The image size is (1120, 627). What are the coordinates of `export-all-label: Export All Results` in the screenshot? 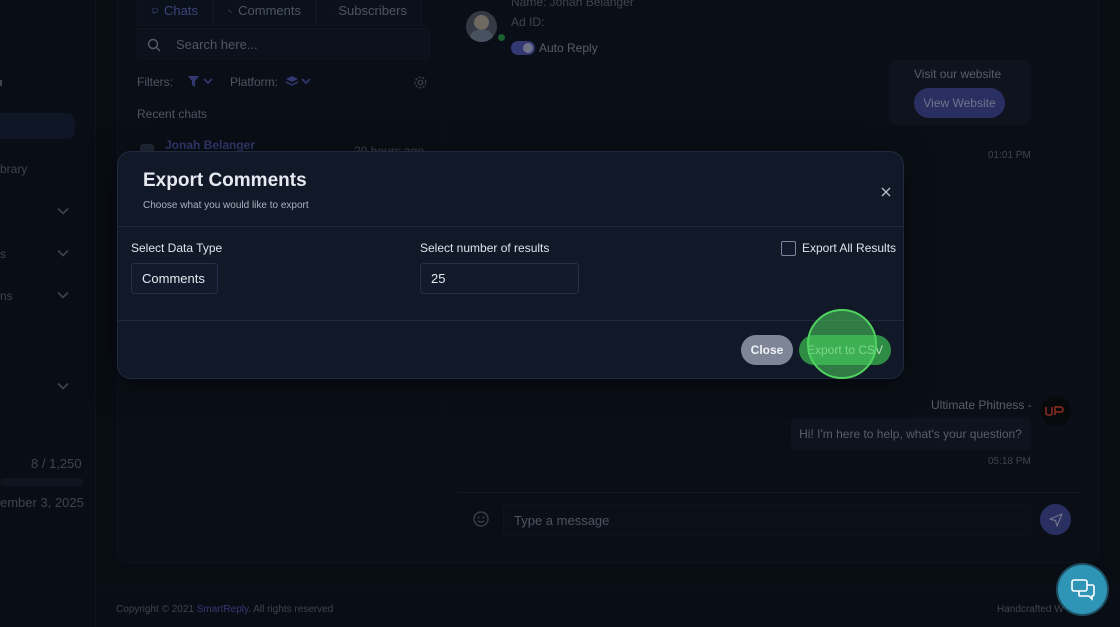 It's located at (849, 248).